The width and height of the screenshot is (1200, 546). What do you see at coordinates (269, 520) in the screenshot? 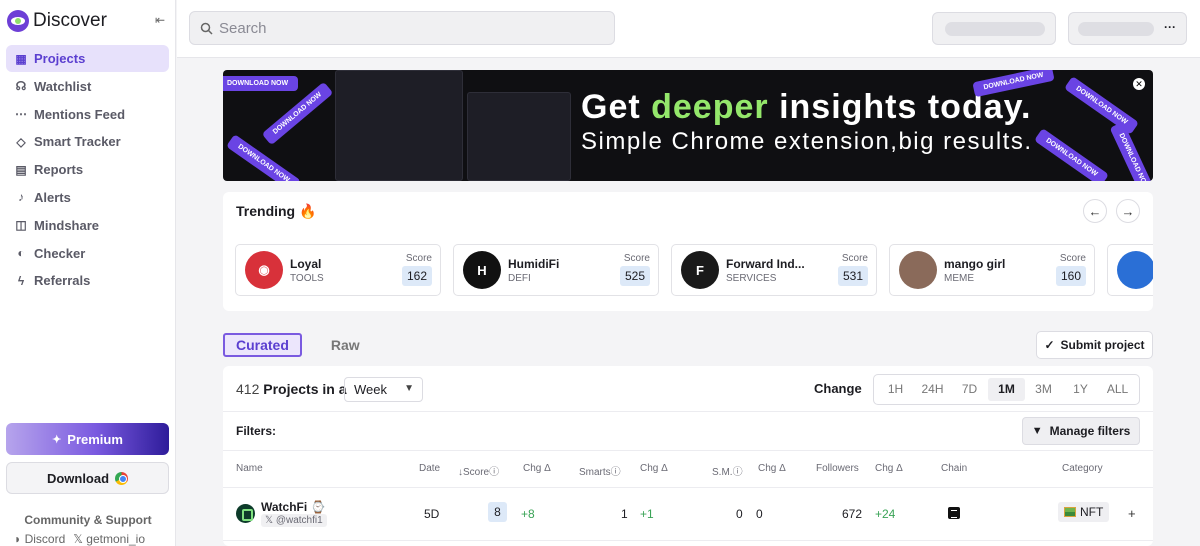
I see `x-icon: 𝕏` at bounding box center [269, 520].